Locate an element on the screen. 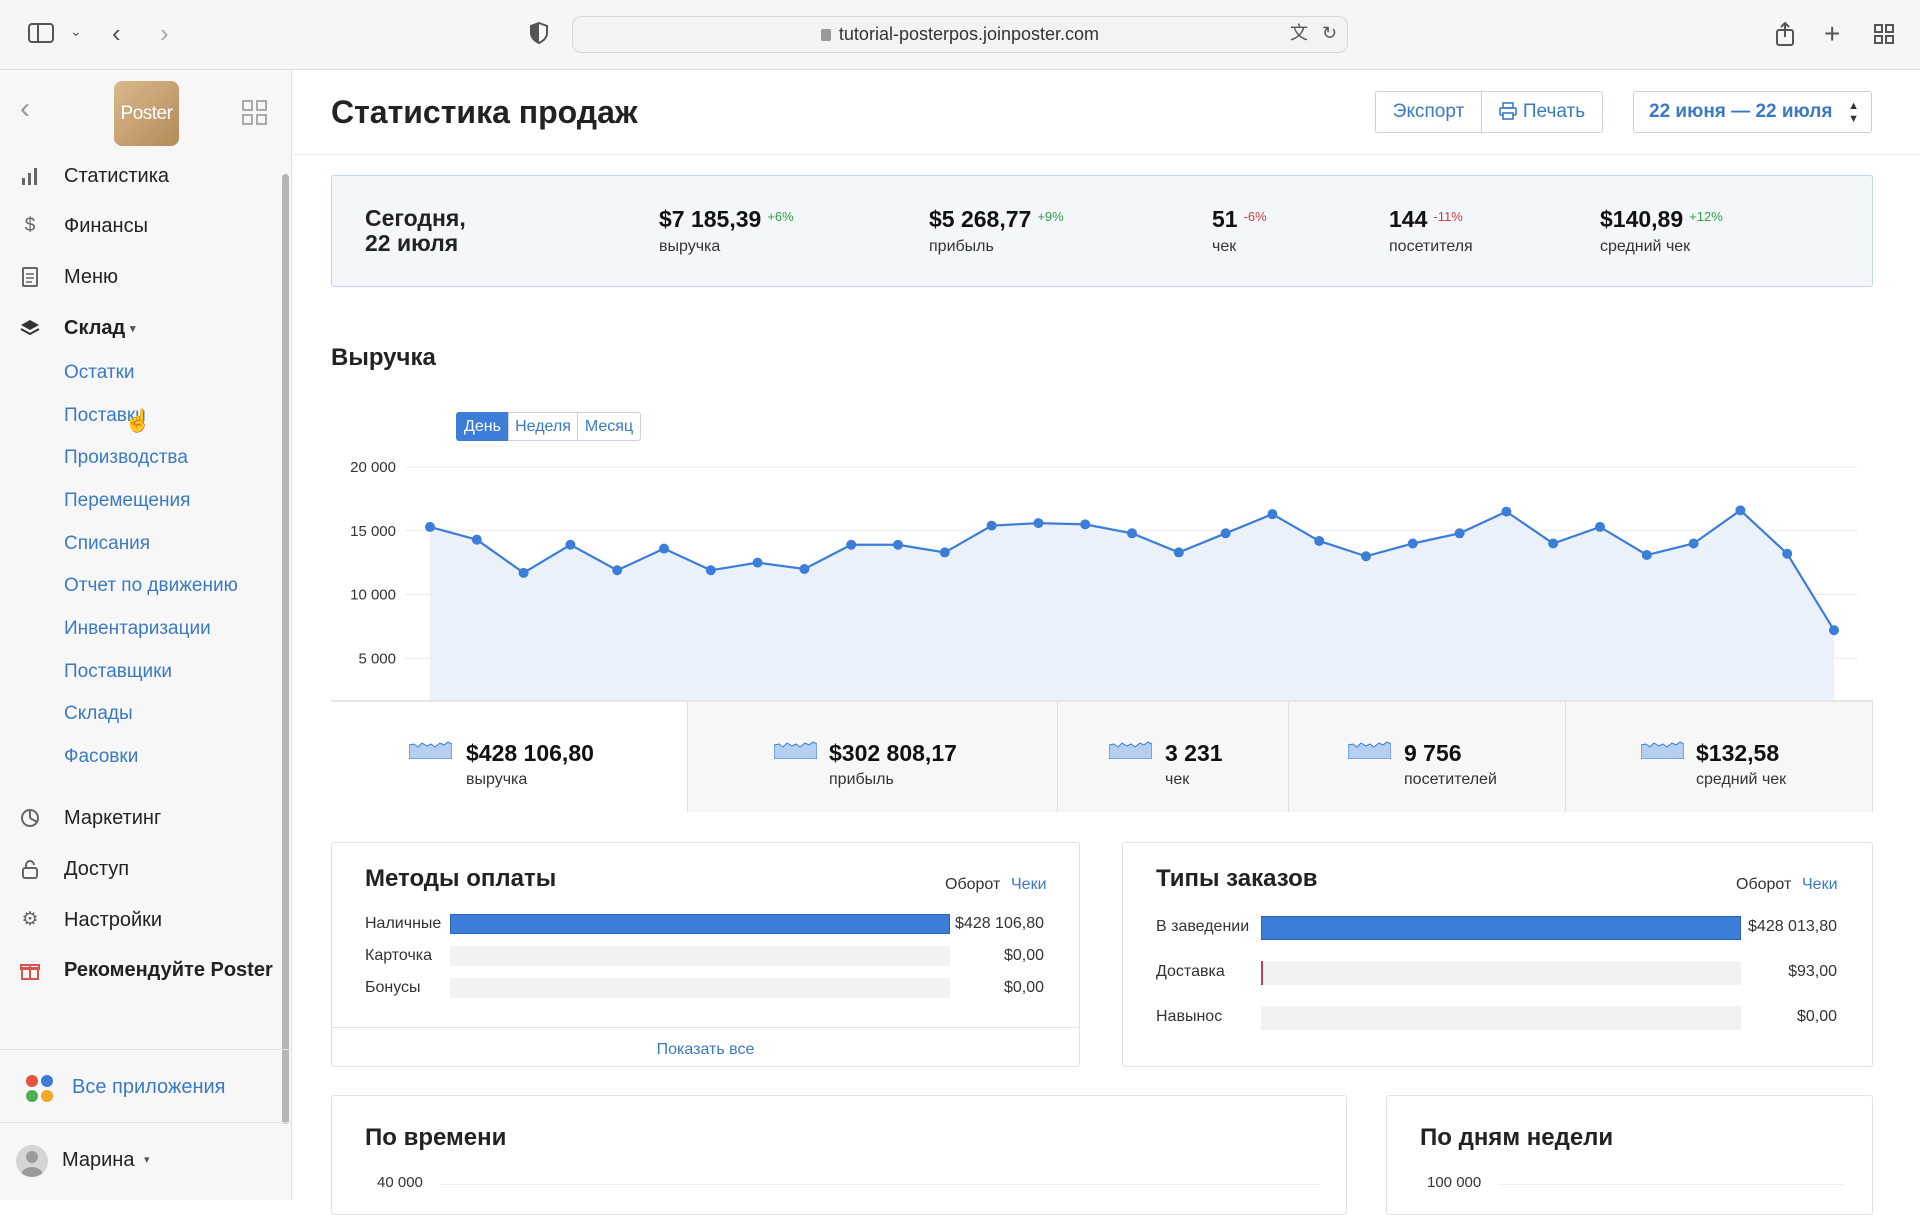 This screenshot has height=1215, width=1920. today-label: Сегодня, 22 июля is located at coordinates (415, 231).